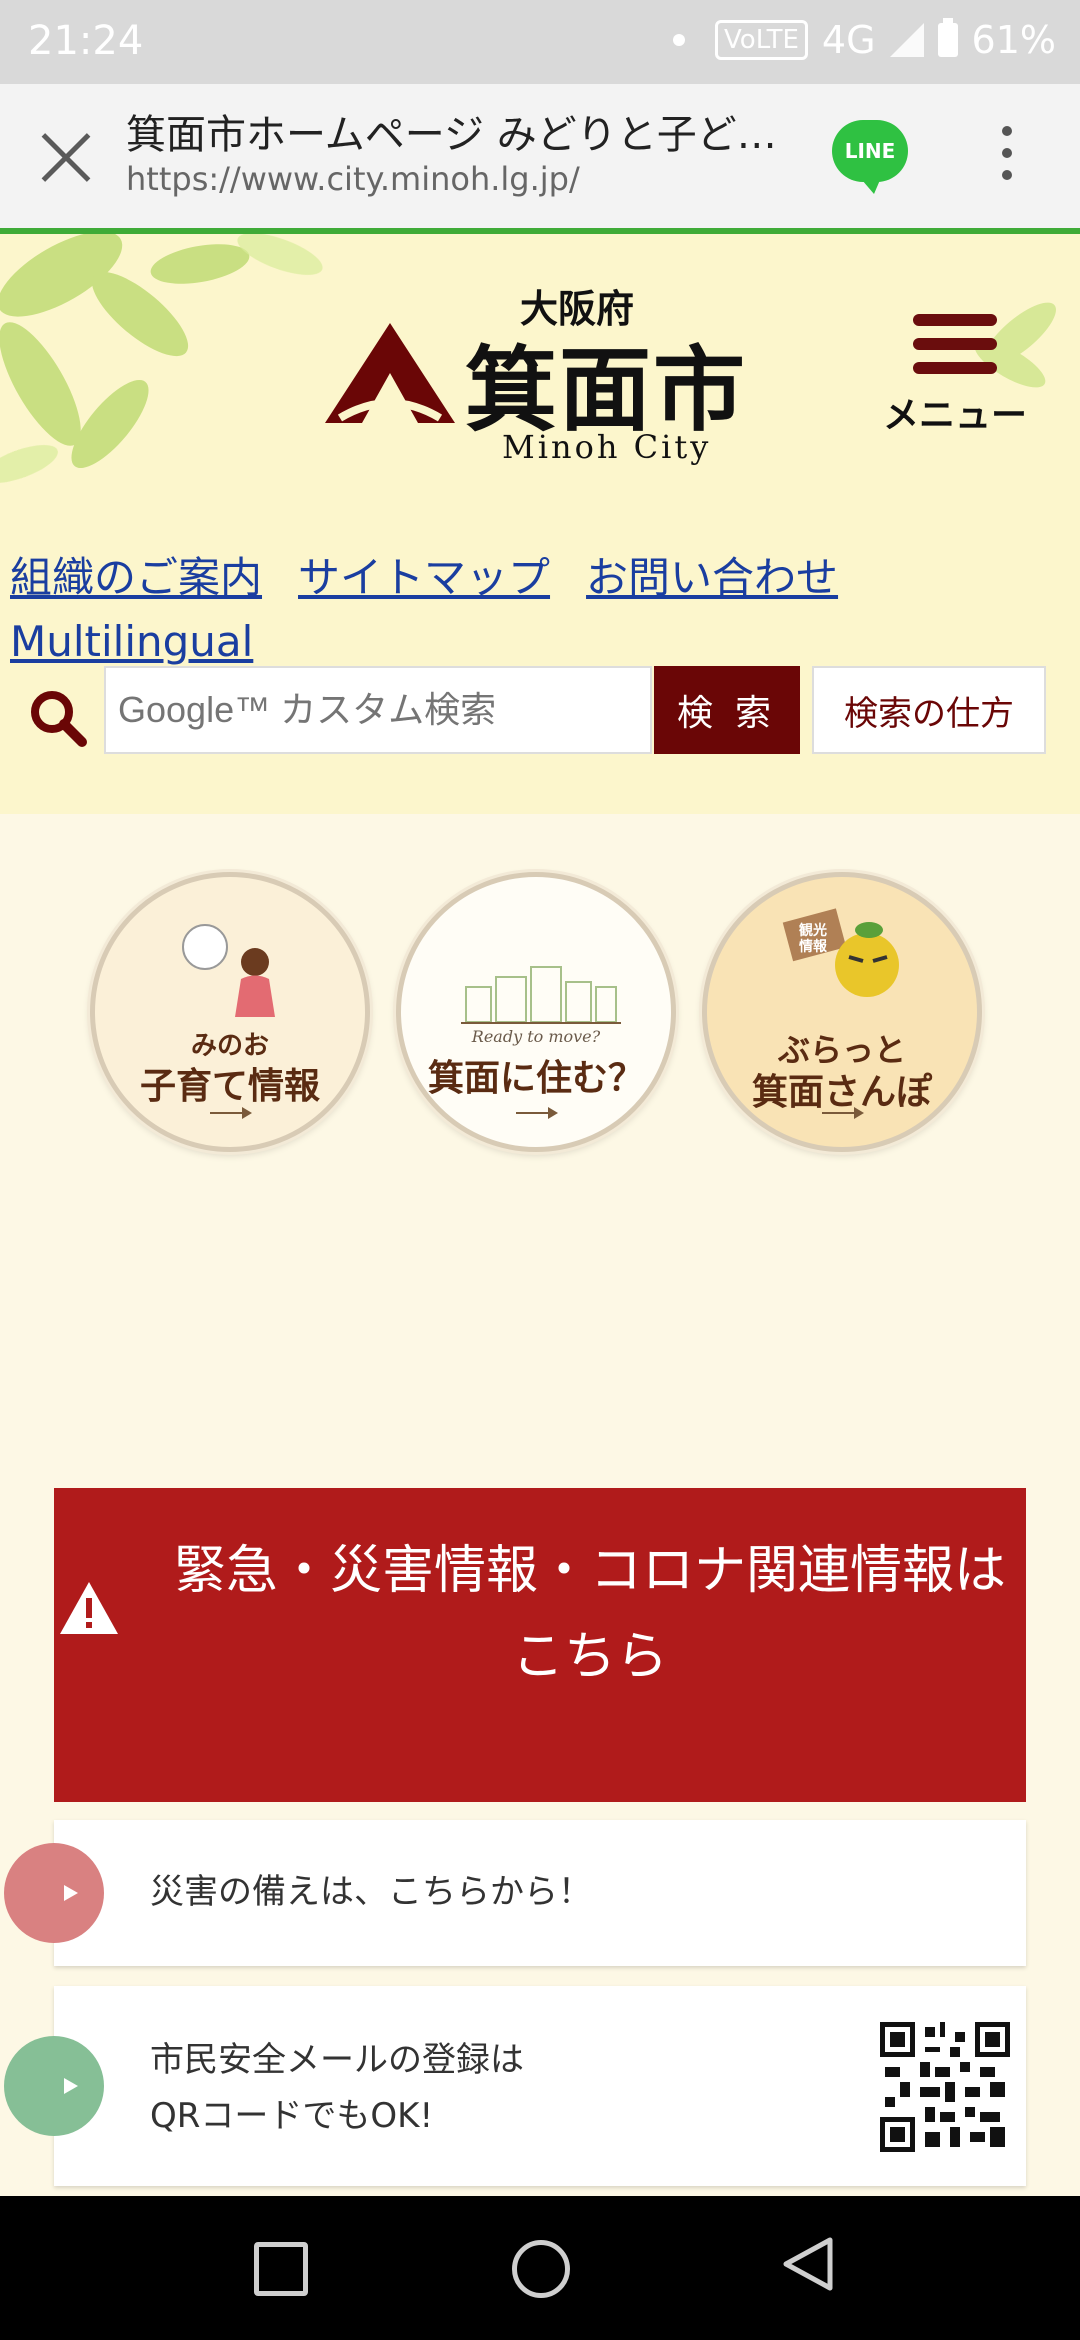 The width and height of the screenshot is (1080, 2340). Describe the element at coordinates (66, 158) in the screenshot. I see `close-icon` at that location.